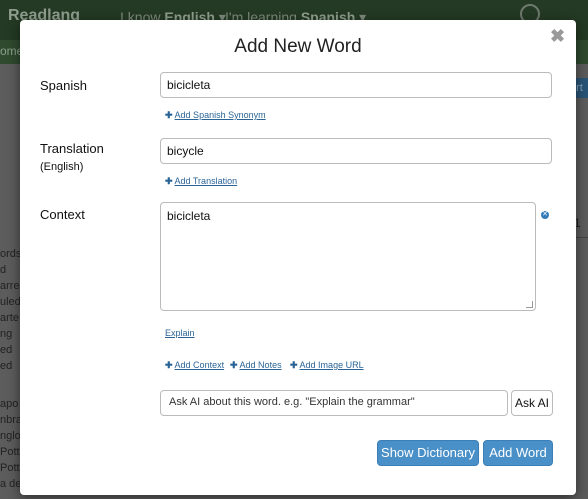 This screenshot has width=588, height=499. What do you see at coordinates (331, 365) in the screenshot?
I see `add-image-url-label: Add Image URL` at bounding box center [331, 365].